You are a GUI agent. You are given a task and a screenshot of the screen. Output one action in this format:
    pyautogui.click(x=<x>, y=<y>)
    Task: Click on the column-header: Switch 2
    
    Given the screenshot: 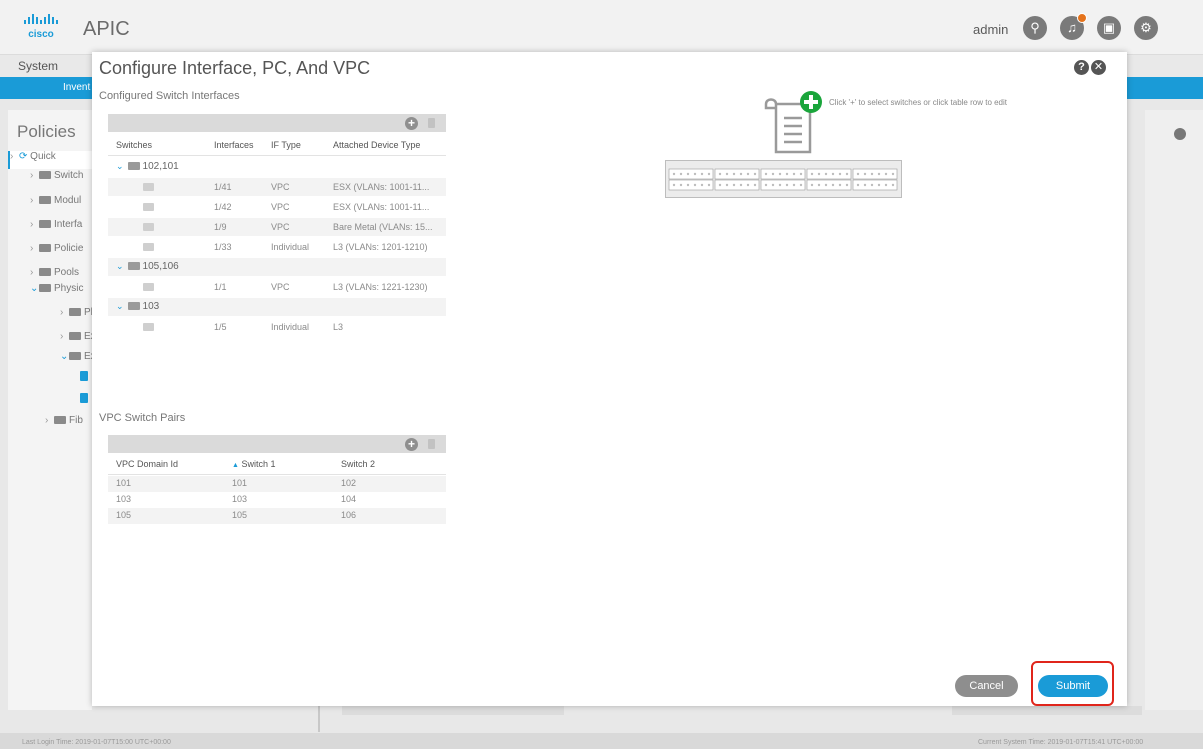 What is the action you would take?
    pyautogui.click(x=358, y=464)
    